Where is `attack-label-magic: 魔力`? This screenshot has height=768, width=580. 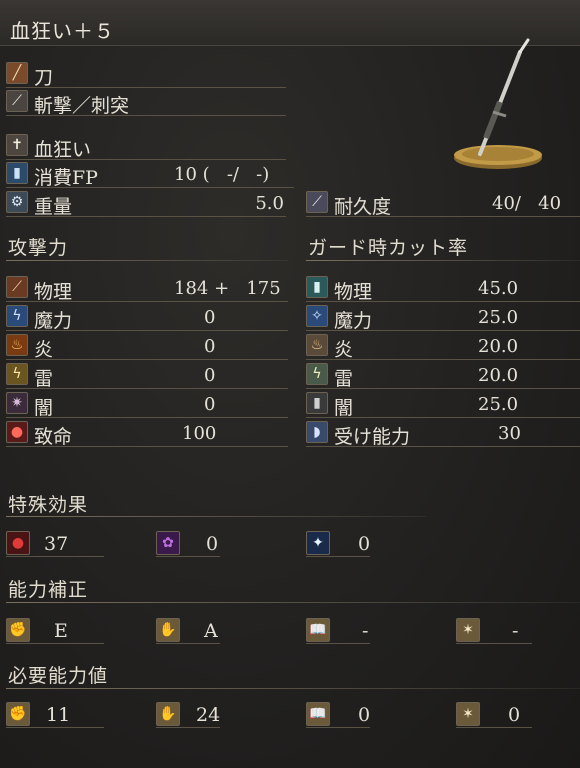
attack-label-magic: 魔力 is located at coordinates (53, 321).